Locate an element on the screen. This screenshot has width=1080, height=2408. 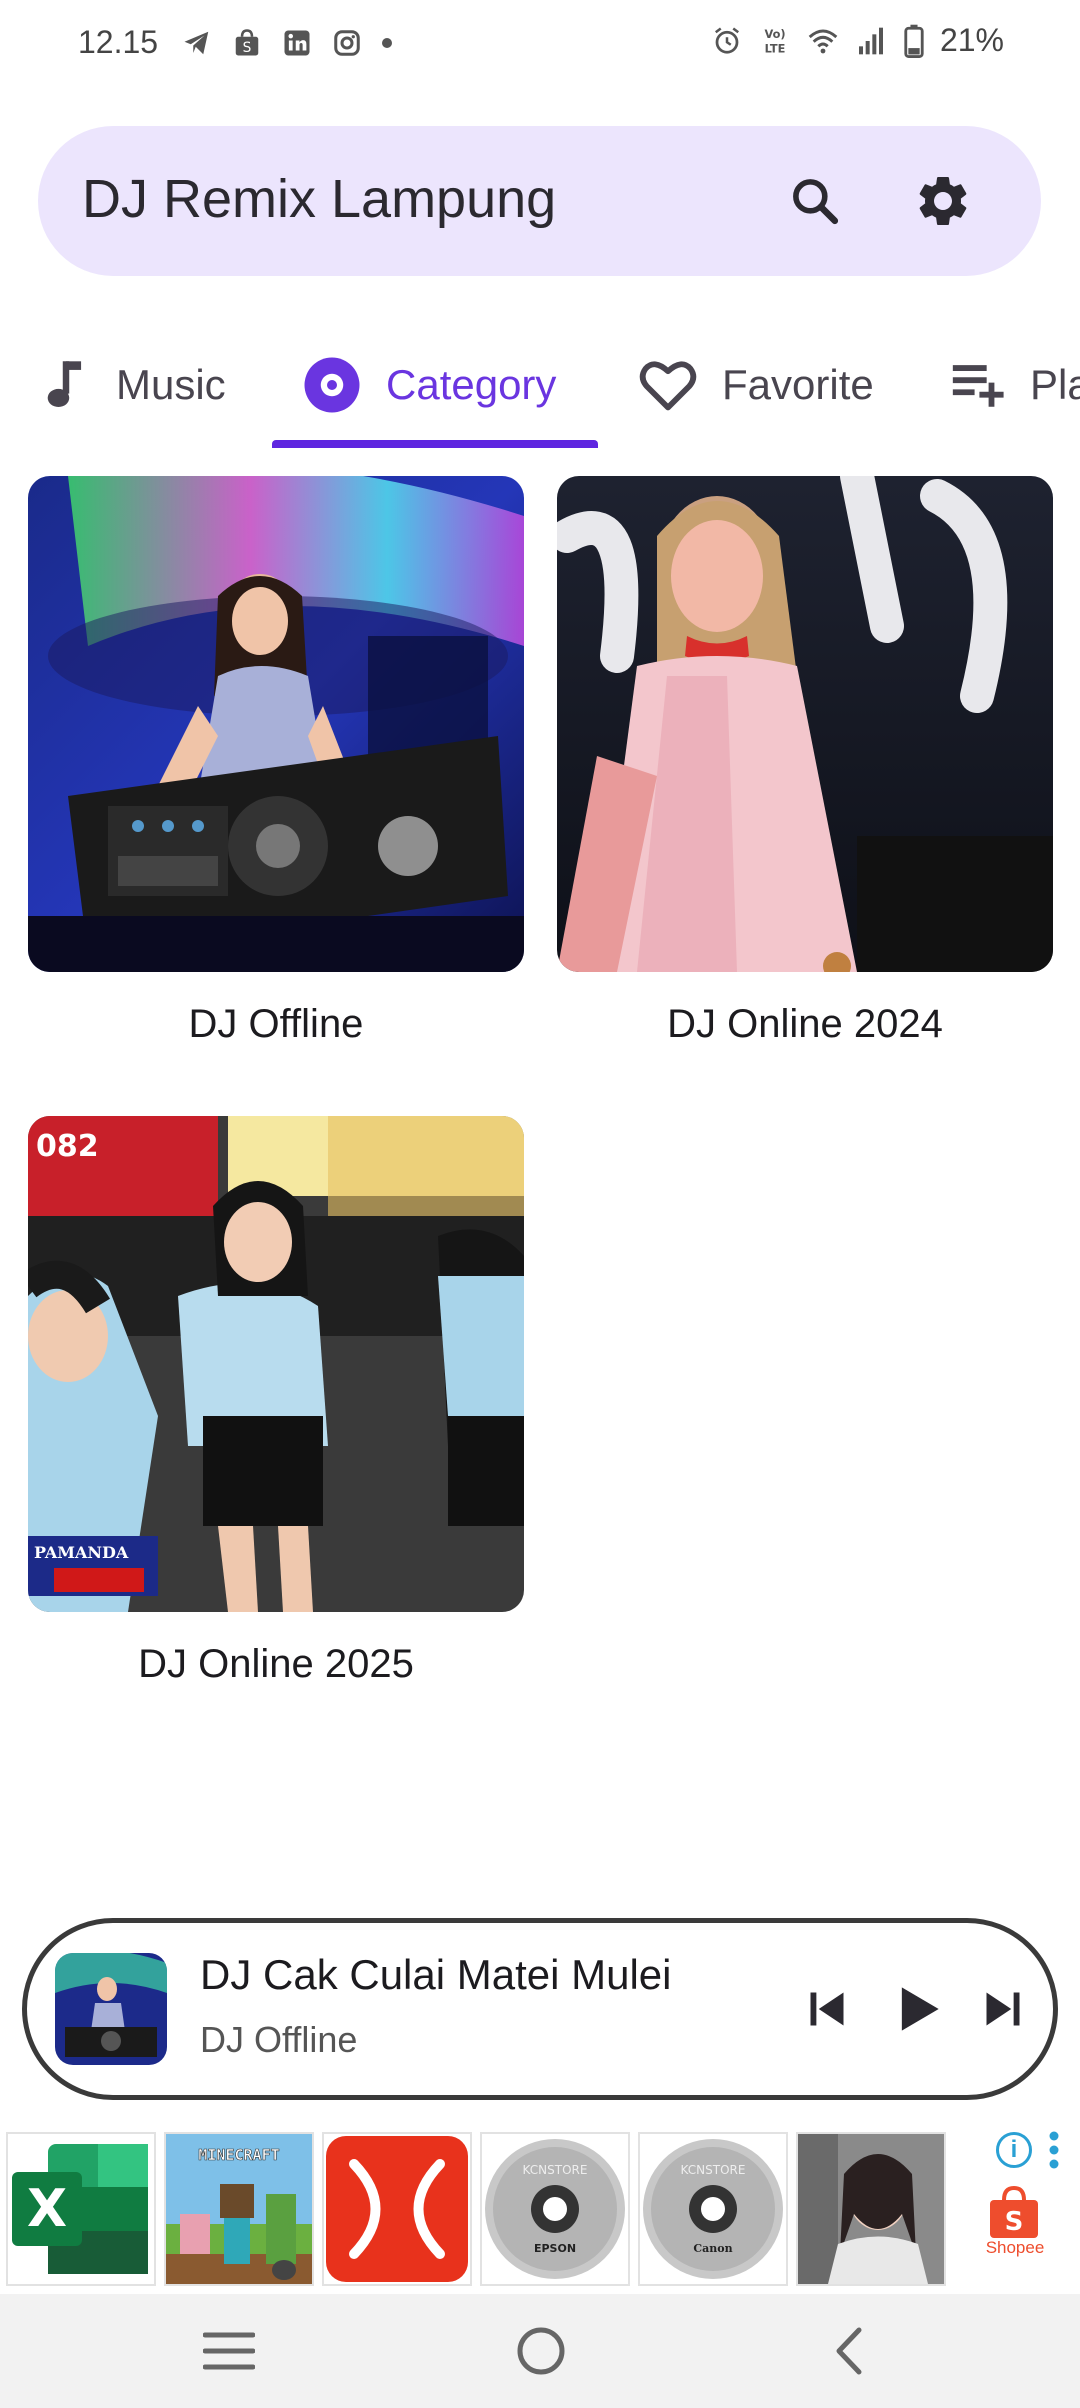
svg-text: LTE is located at coordinates (775, 48).